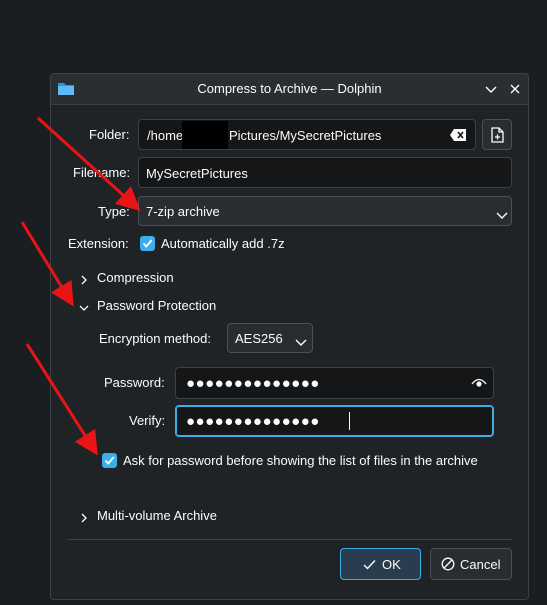 The height and width of the screenshot is (605, 547). Describe the element at coordinates (448, 565) in the screenshot. I see `cancel-icon` at that location.